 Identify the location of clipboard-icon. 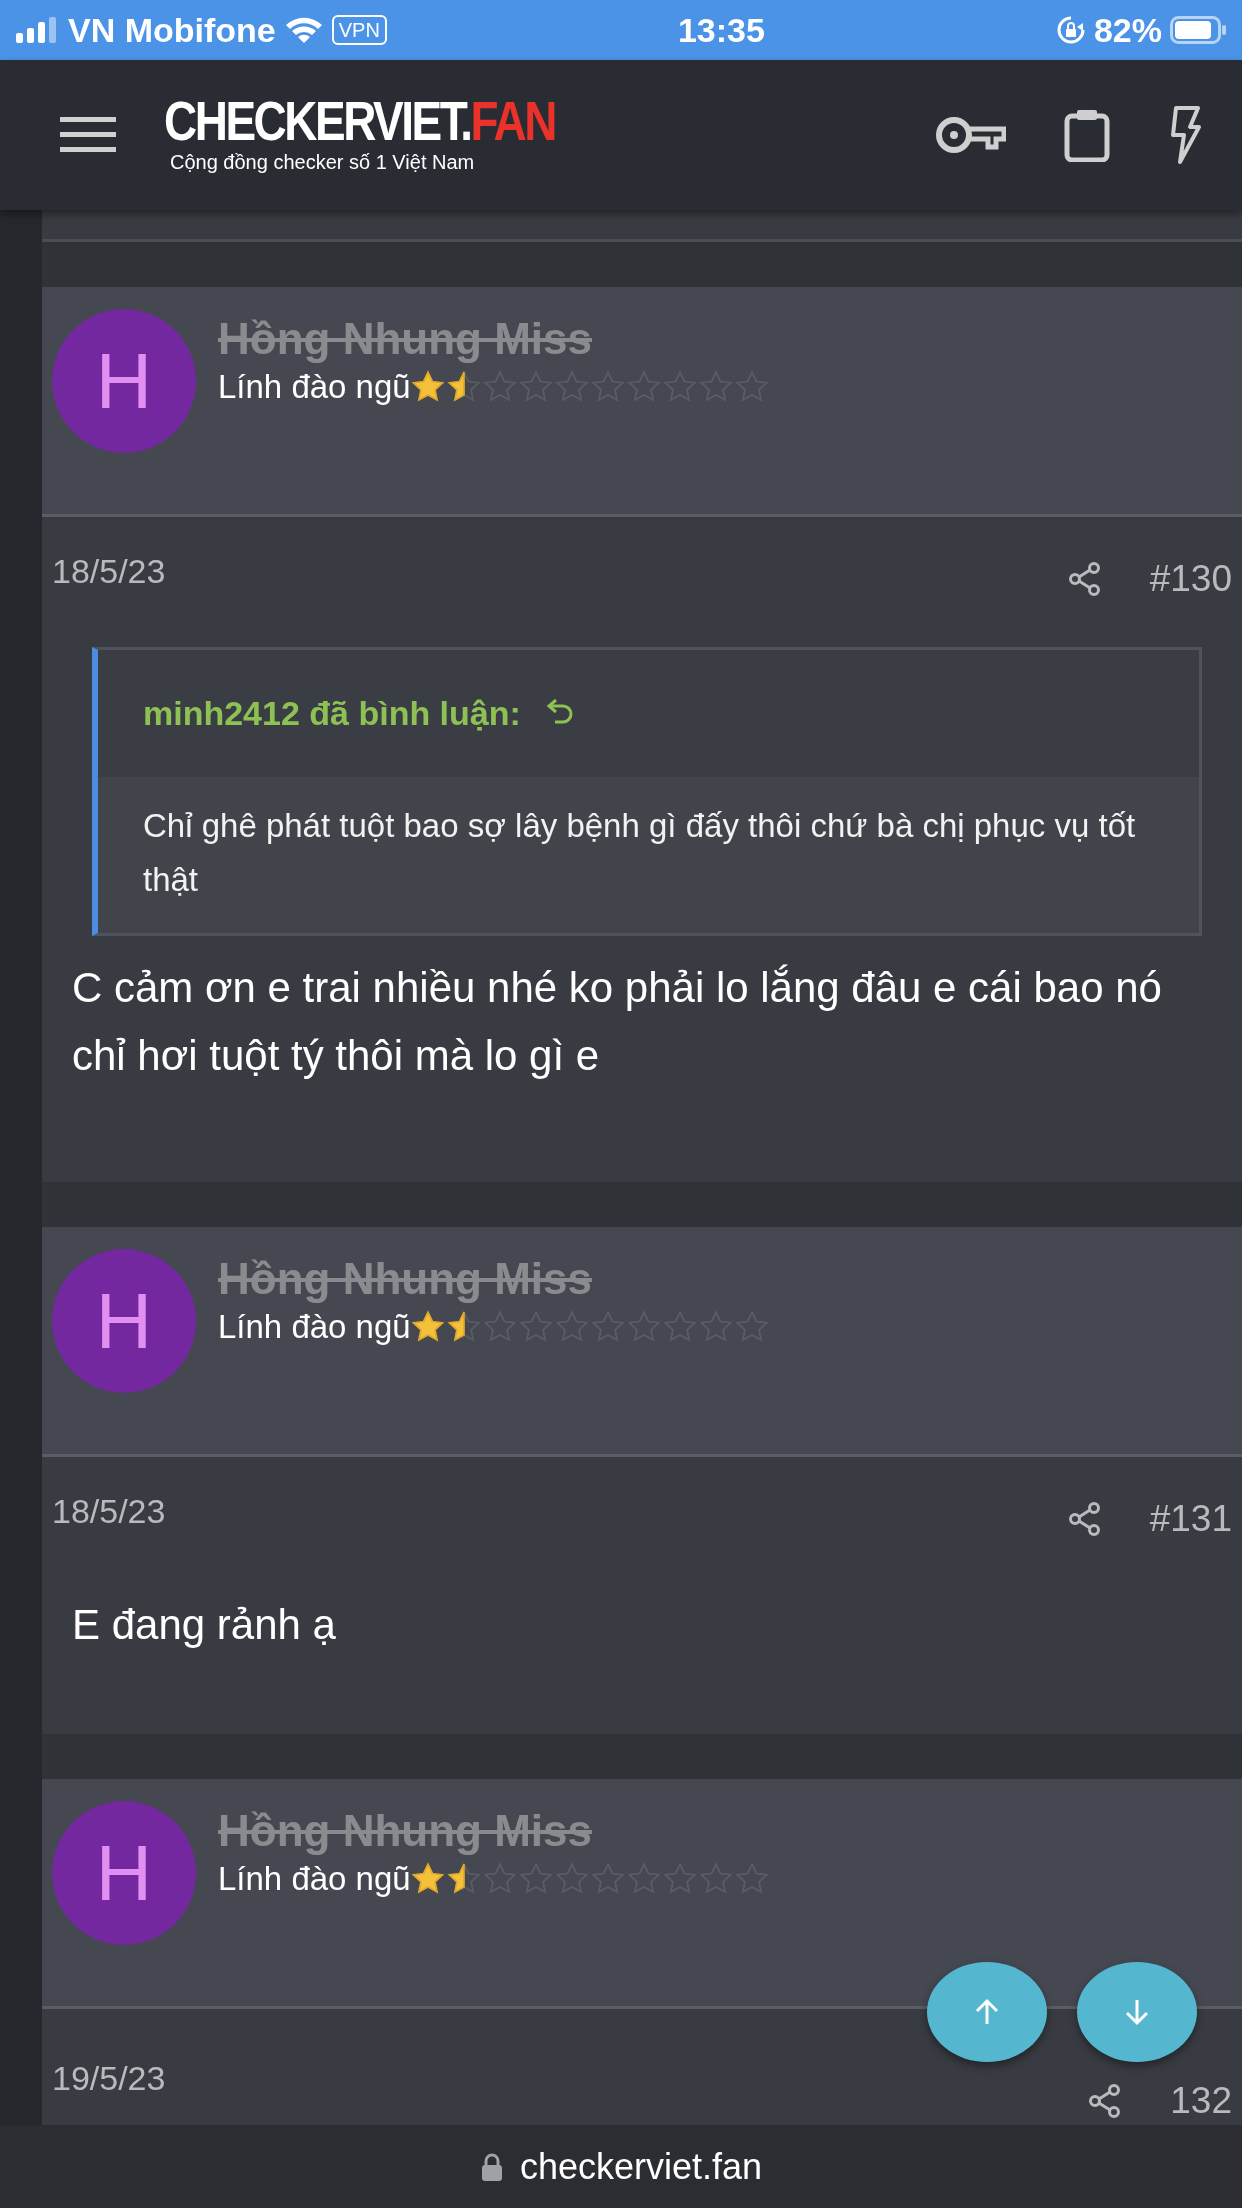
(1087, 135).